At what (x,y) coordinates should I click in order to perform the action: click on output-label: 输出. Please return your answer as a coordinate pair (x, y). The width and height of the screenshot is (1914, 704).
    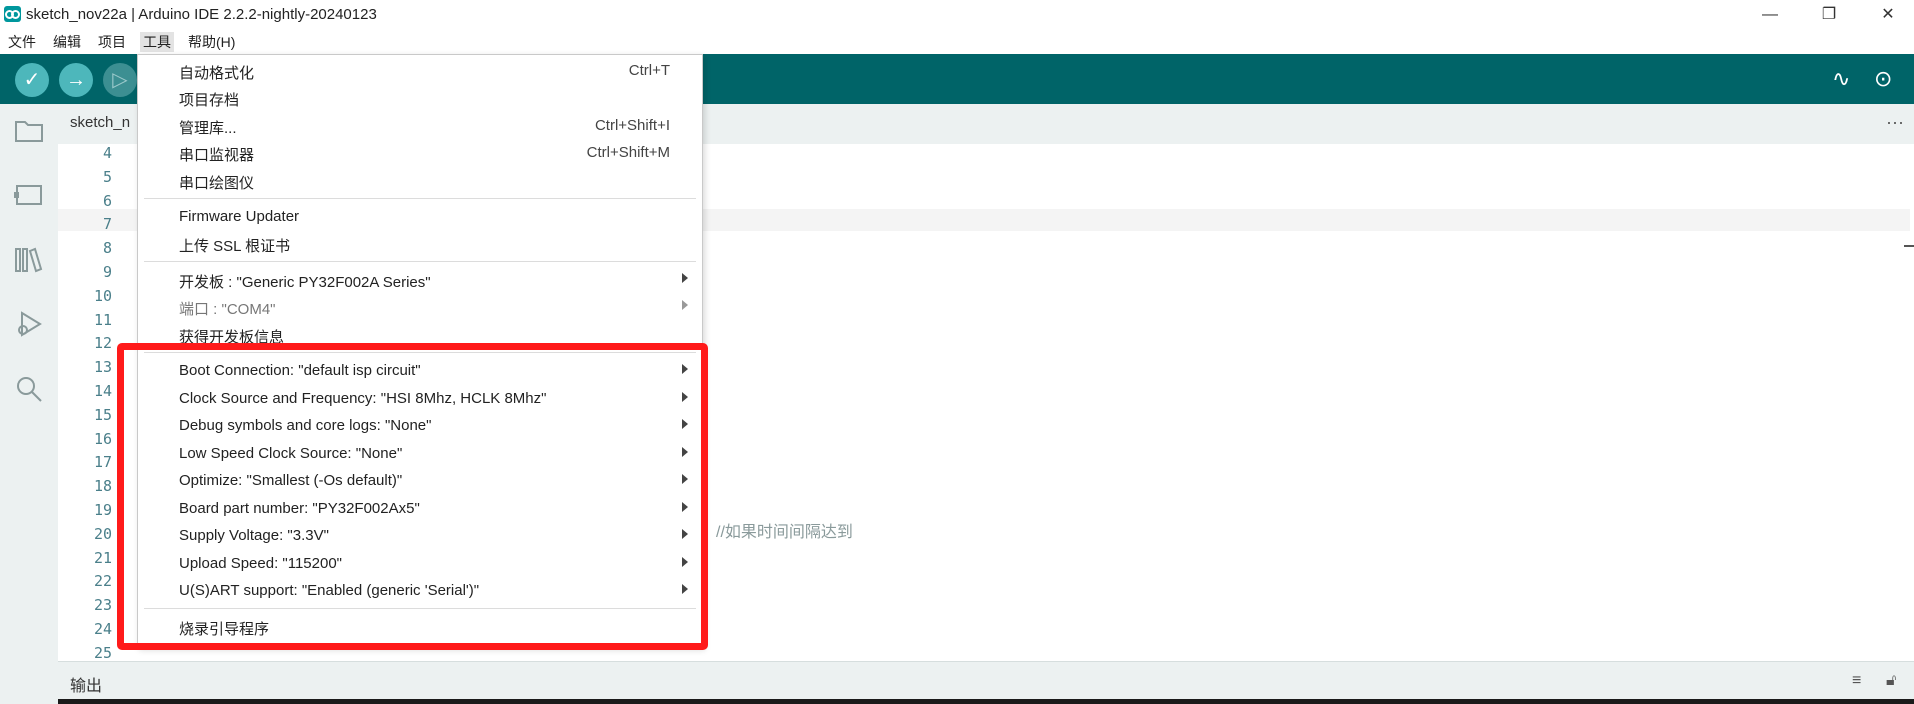
    Looking at the image, I should click on (86, 686).